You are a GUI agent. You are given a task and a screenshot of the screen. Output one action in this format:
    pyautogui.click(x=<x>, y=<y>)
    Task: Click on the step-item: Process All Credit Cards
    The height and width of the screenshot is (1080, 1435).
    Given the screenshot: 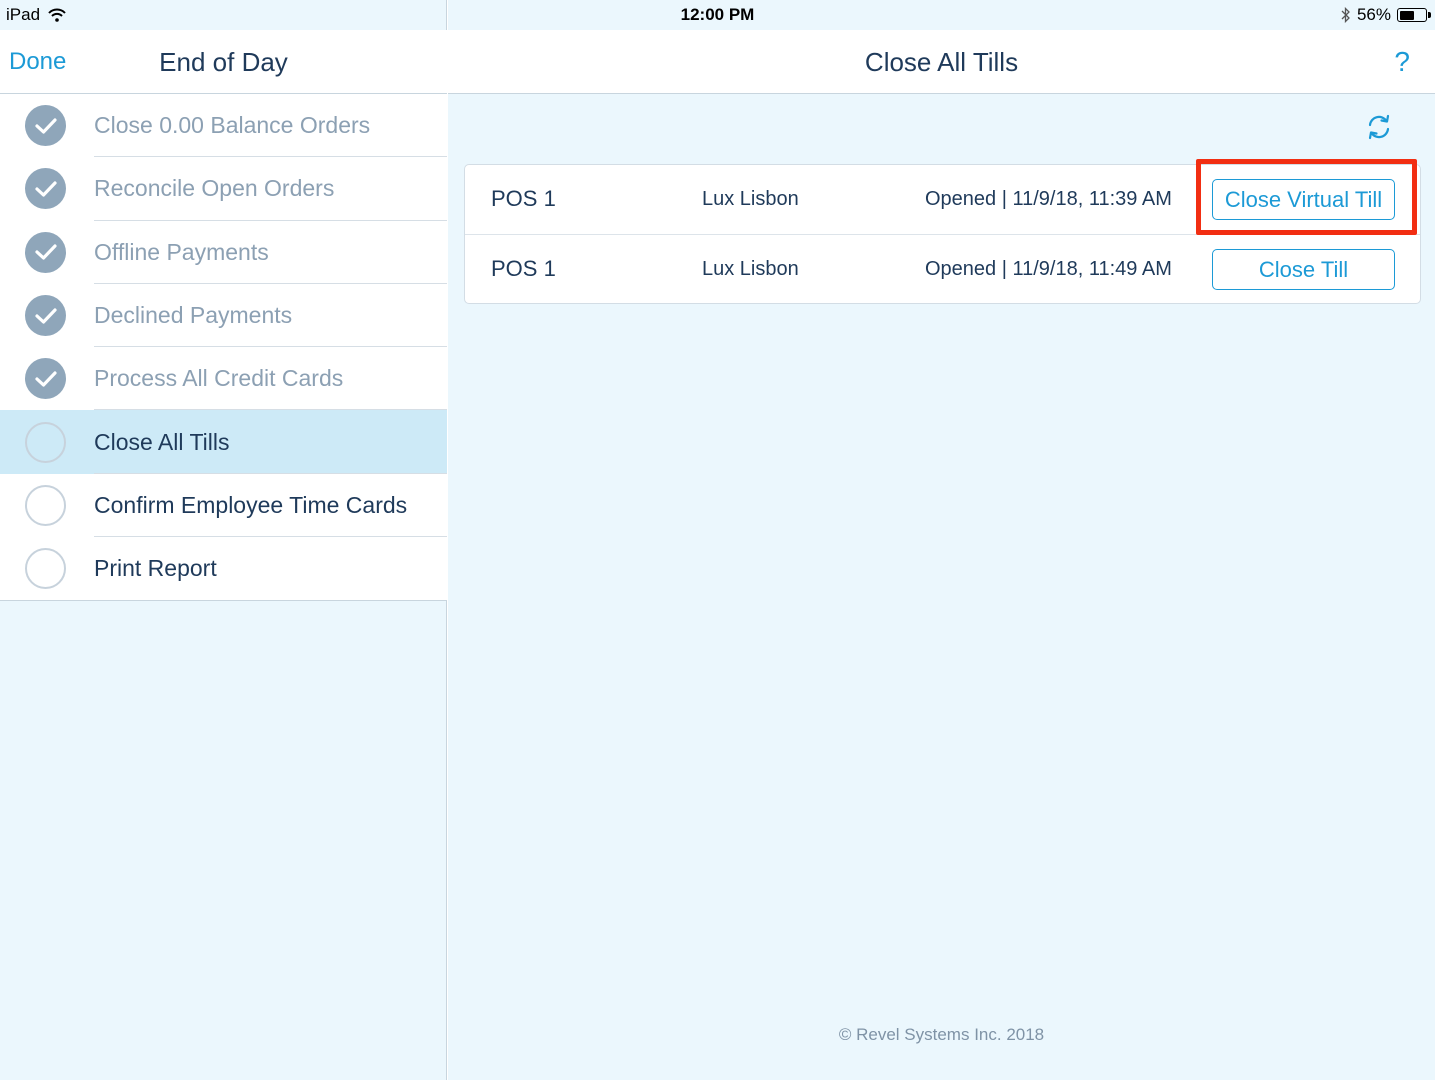 What is the action you would take?
    pyautogui.click(x=223, y=379)
    